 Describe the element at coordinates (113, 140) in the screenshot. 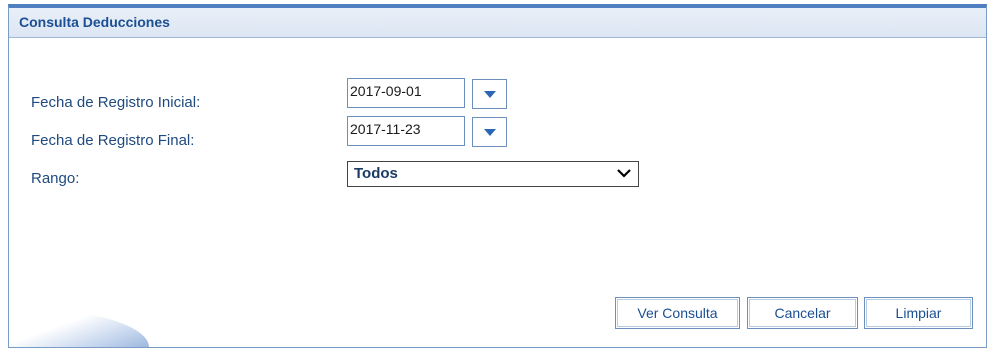

I see `fecha-final-label: Fecha de Registro Final:` at that location.